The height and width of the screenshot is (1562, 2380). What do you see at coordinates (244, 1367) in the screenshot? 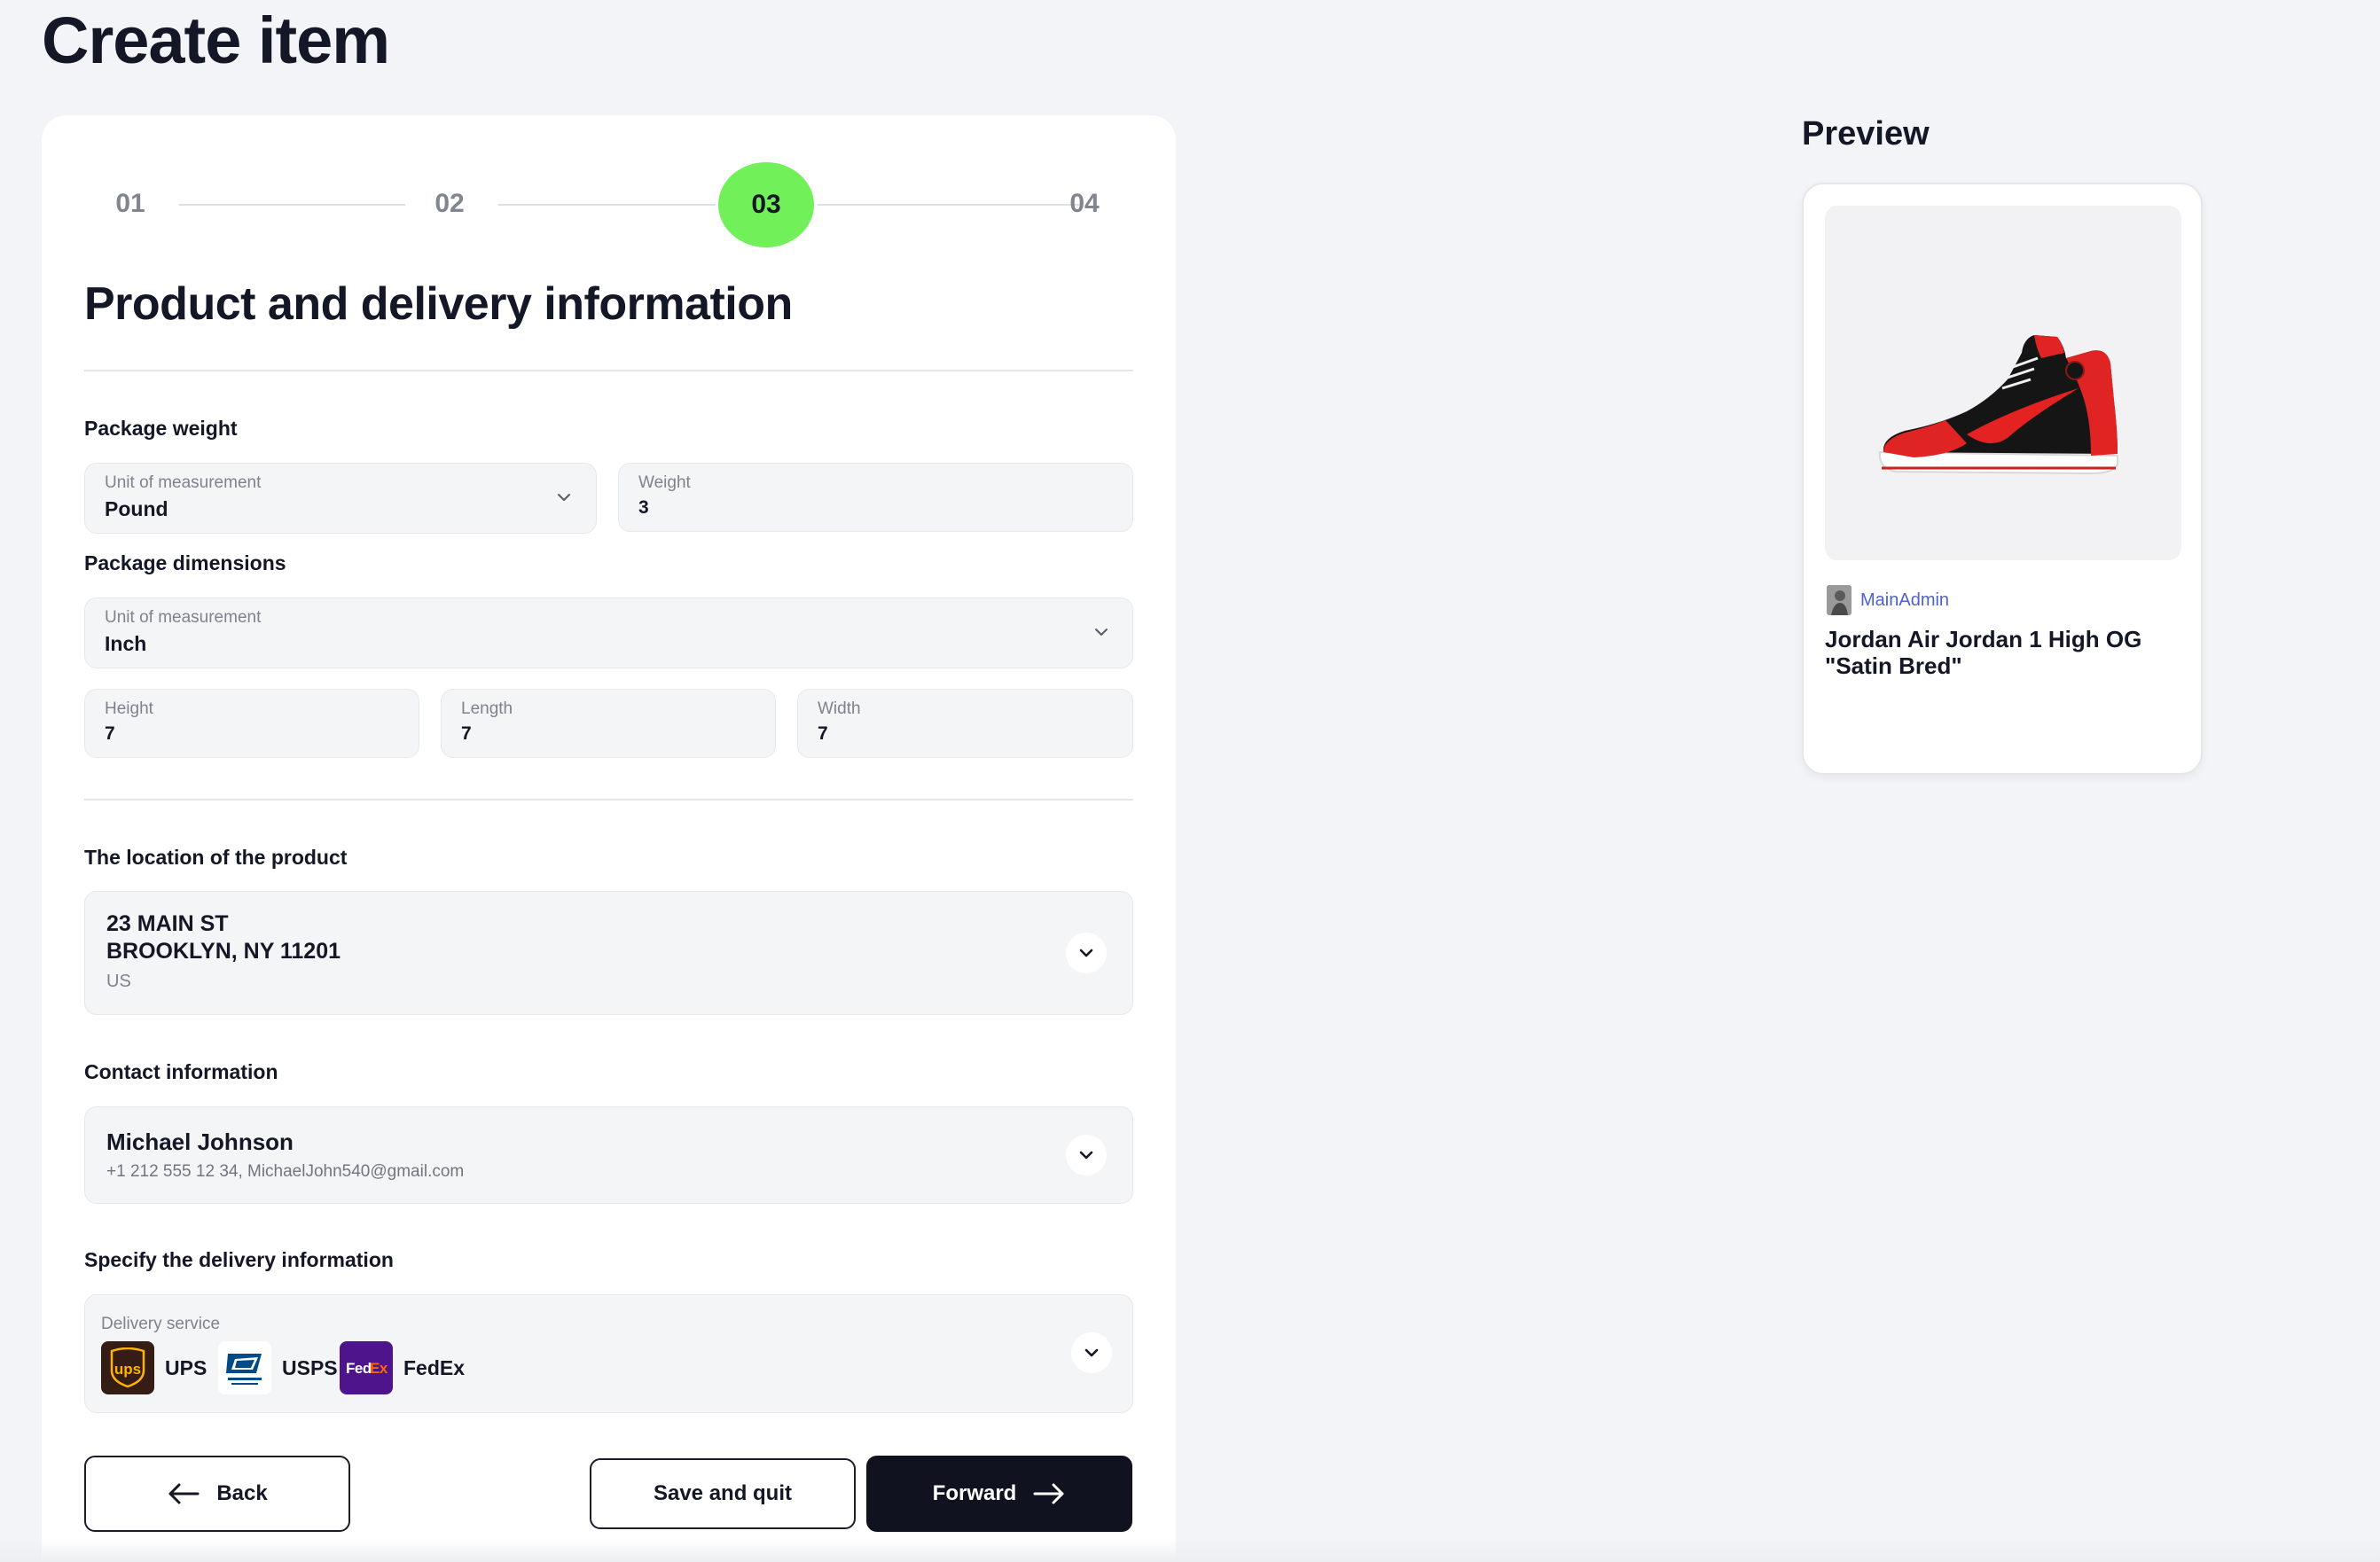
I see `usps-logo-icon` at bounding box center [244, 1367].